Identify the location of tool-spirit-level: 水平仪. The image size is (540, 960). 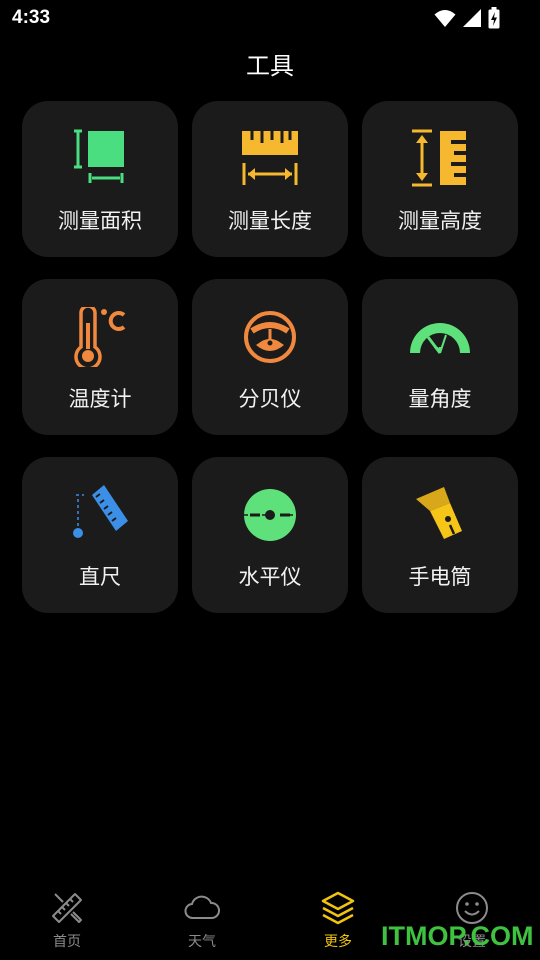
(270, 535).